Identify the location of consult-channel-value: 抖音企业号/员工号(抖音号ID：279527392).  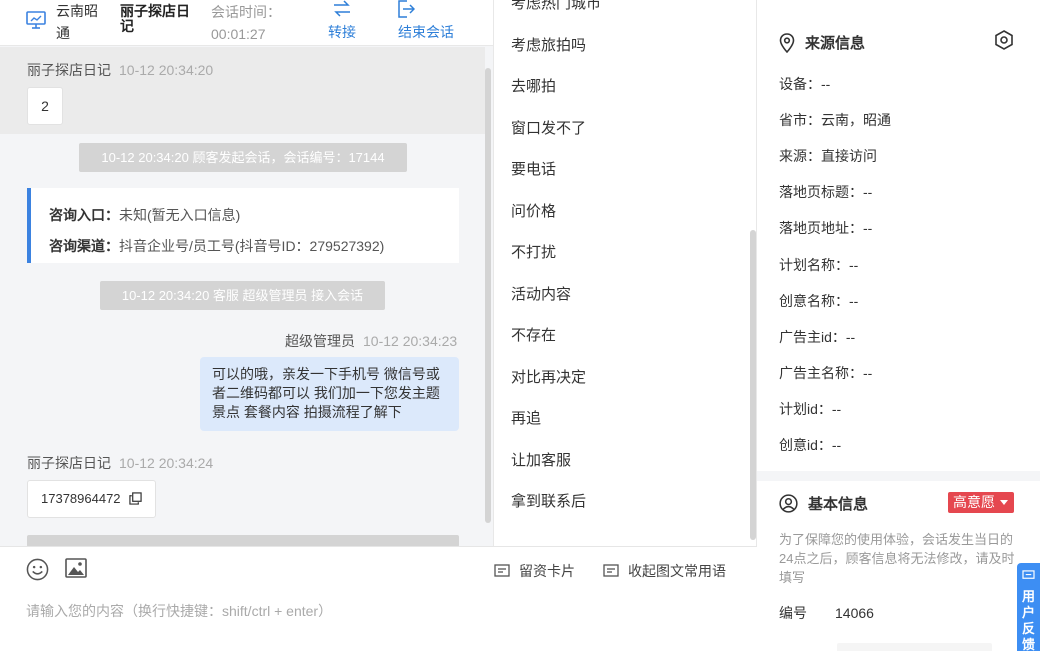
(252, 246).